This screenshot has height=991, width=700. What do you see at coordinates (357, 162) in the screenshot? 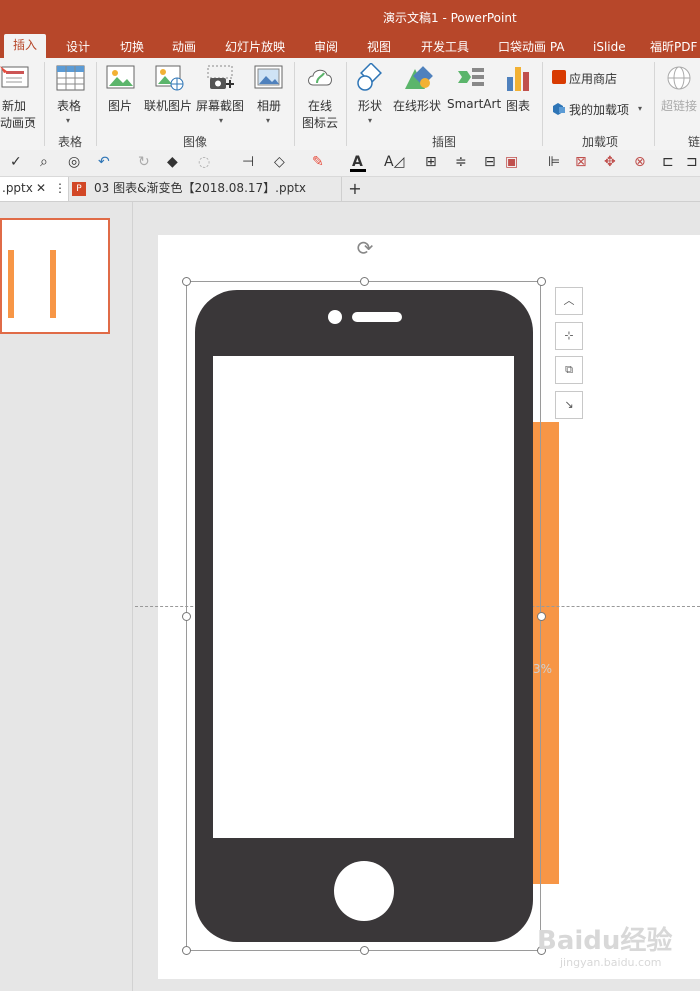
I see `font-color-icon: A` at bounding box center [357, 162].